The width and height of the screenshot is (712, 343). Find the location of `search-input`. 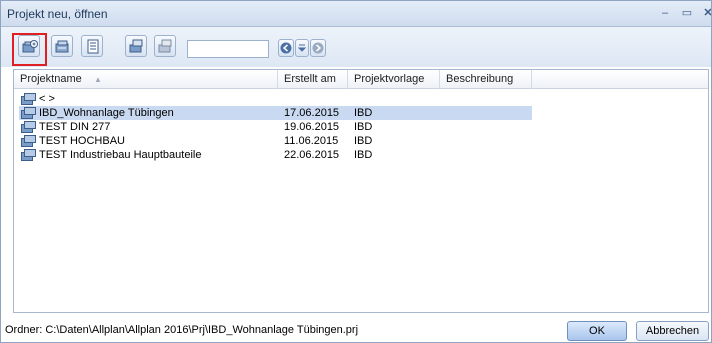

search-input is located at coordinates (228, 49).